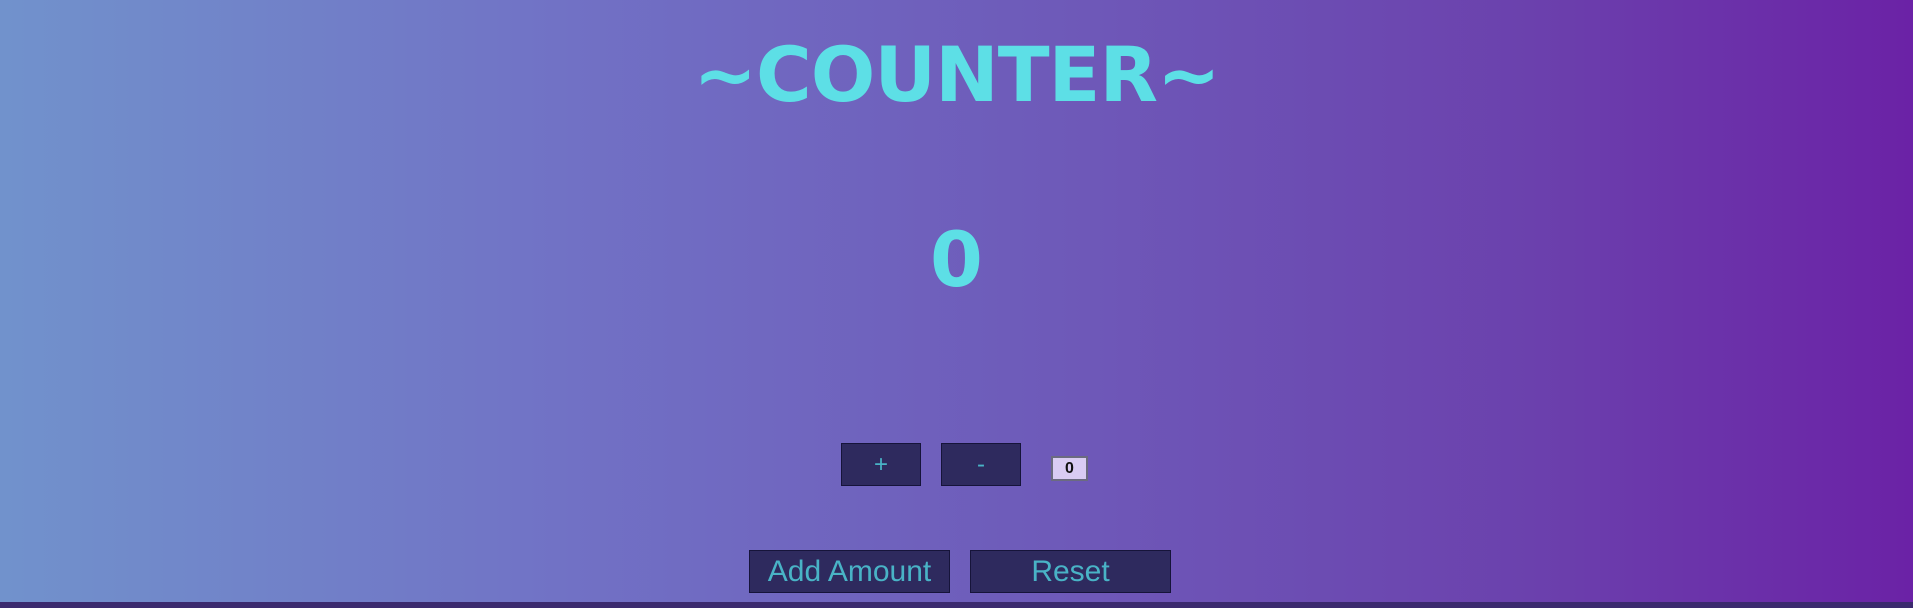  Describe the element at coordinates (956, 74) in the screenshot. I see `page-title: ~COUNTER~` at that location.